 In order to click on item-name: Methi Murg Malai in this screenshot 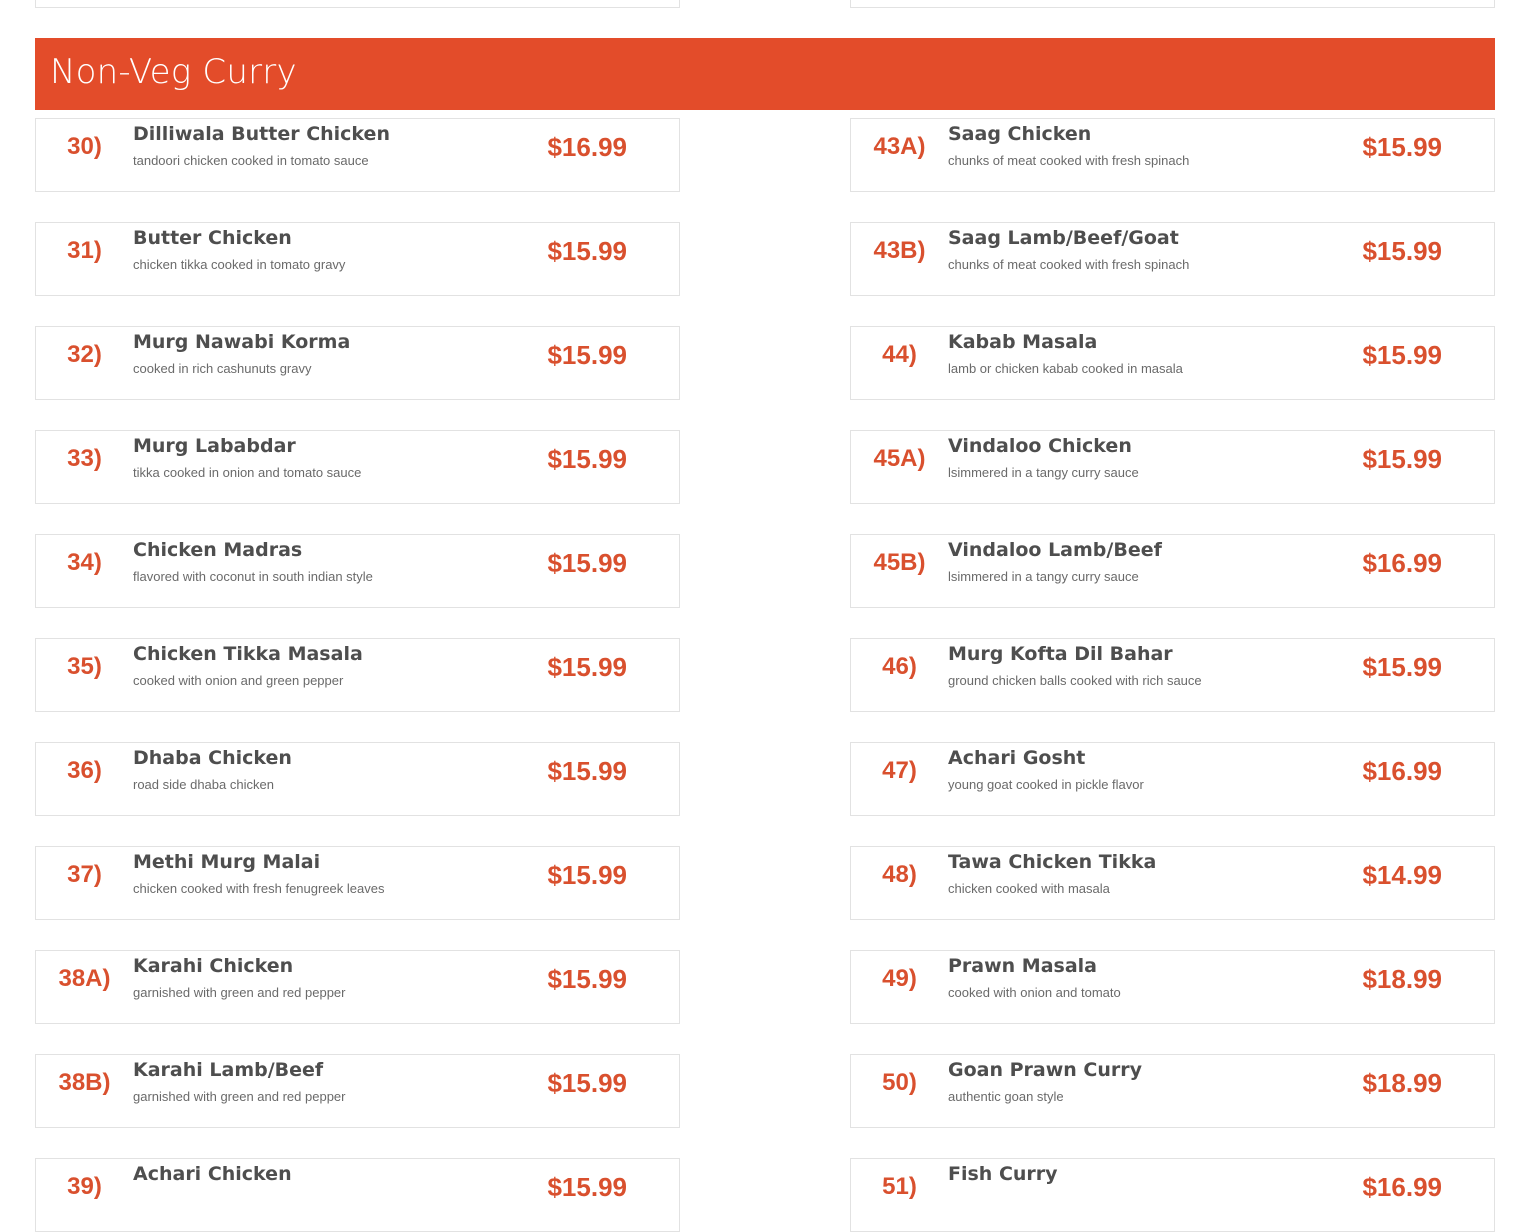, I will do `click(227, 862)`.